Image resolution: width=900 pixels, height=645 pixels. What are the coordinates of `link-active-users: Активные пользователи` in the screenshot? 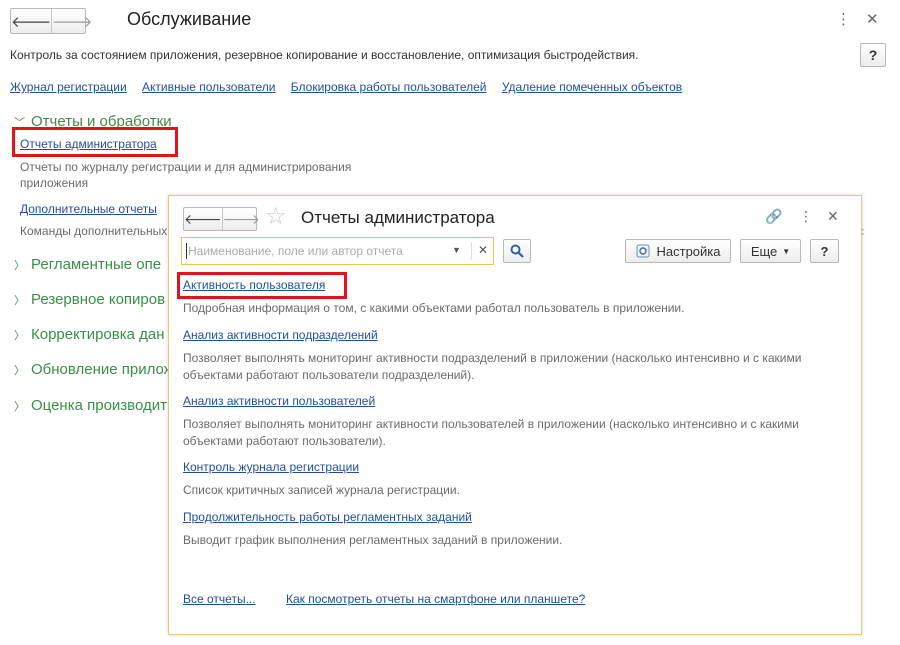 It's located at (208, 87).